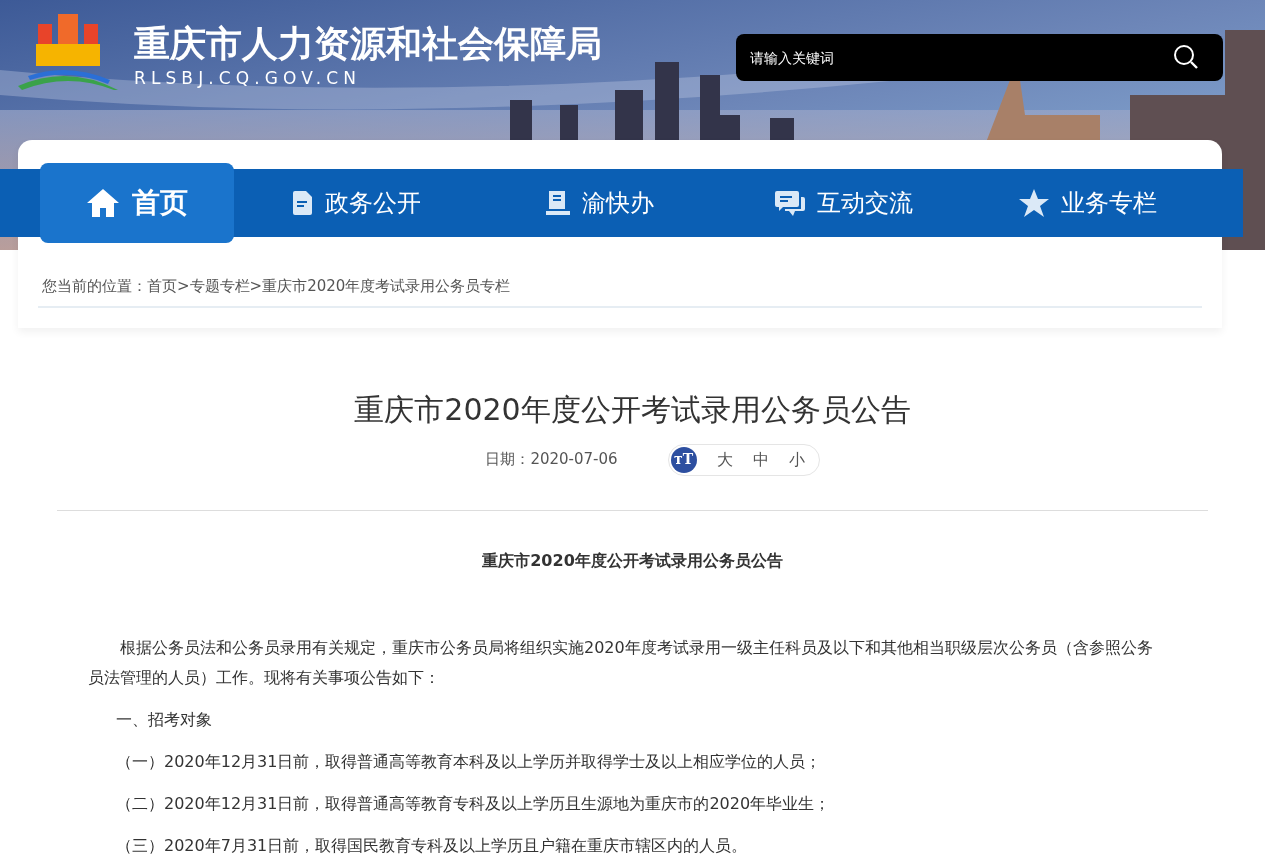 The height and width of the screenshot is (866, 1265). Describe the element at coordinates (162, 286) in the screenshot. I see `breadcrumb-link: 首页` at that location.